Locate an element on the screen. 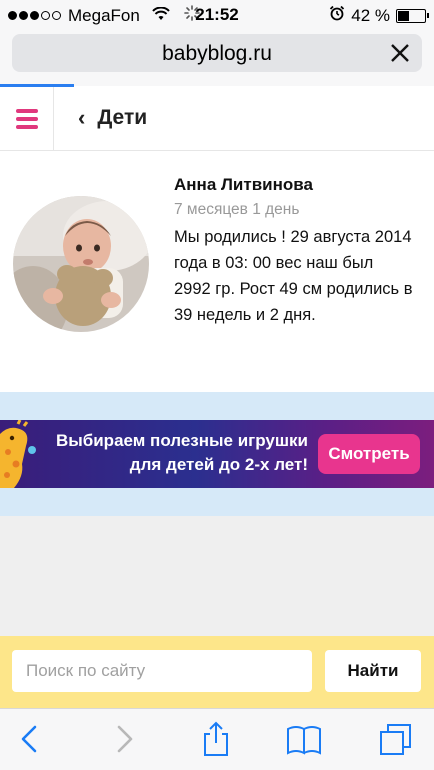 This screenshot has height=770, width=434. back-button is located at coordinates (30, 739).